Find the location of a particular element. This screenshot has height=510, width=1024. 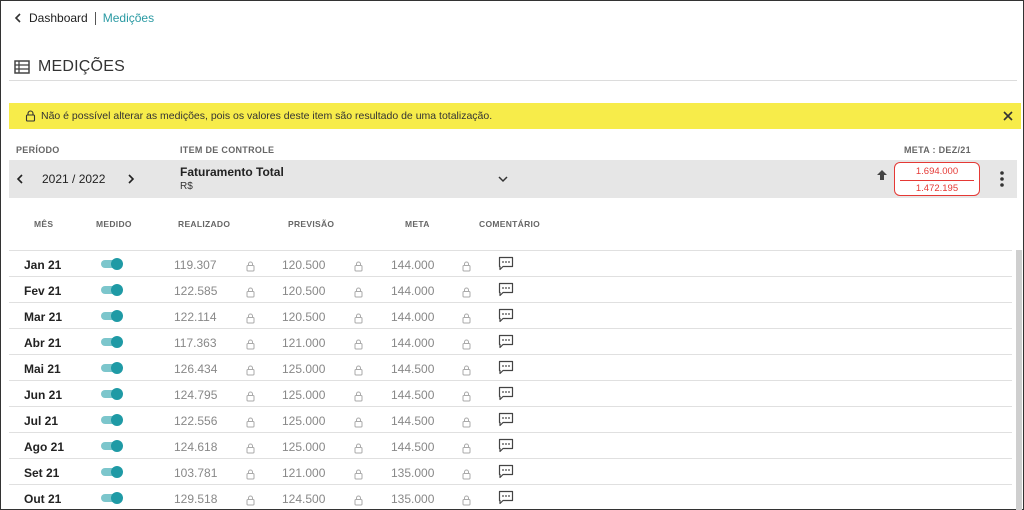

chevron-down-icon is located at coordinates (503, 179).